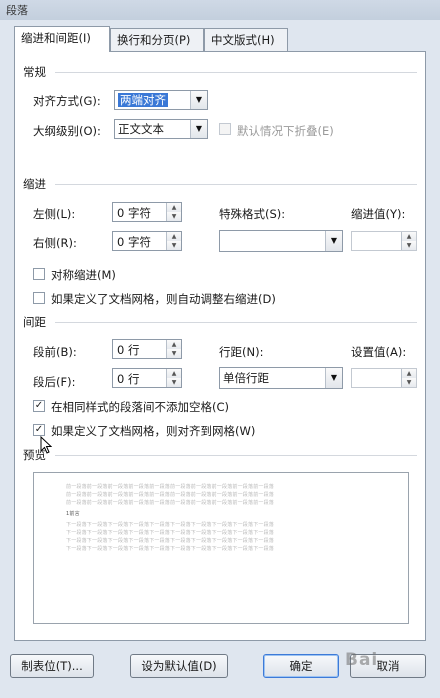 The width and height of the screenshot is (440, 698). What do you see at coordinates (384, 378) in the screenshot?
I see `spacing-at-spinner: ▲ ▼` at bounding box center [384, 378].